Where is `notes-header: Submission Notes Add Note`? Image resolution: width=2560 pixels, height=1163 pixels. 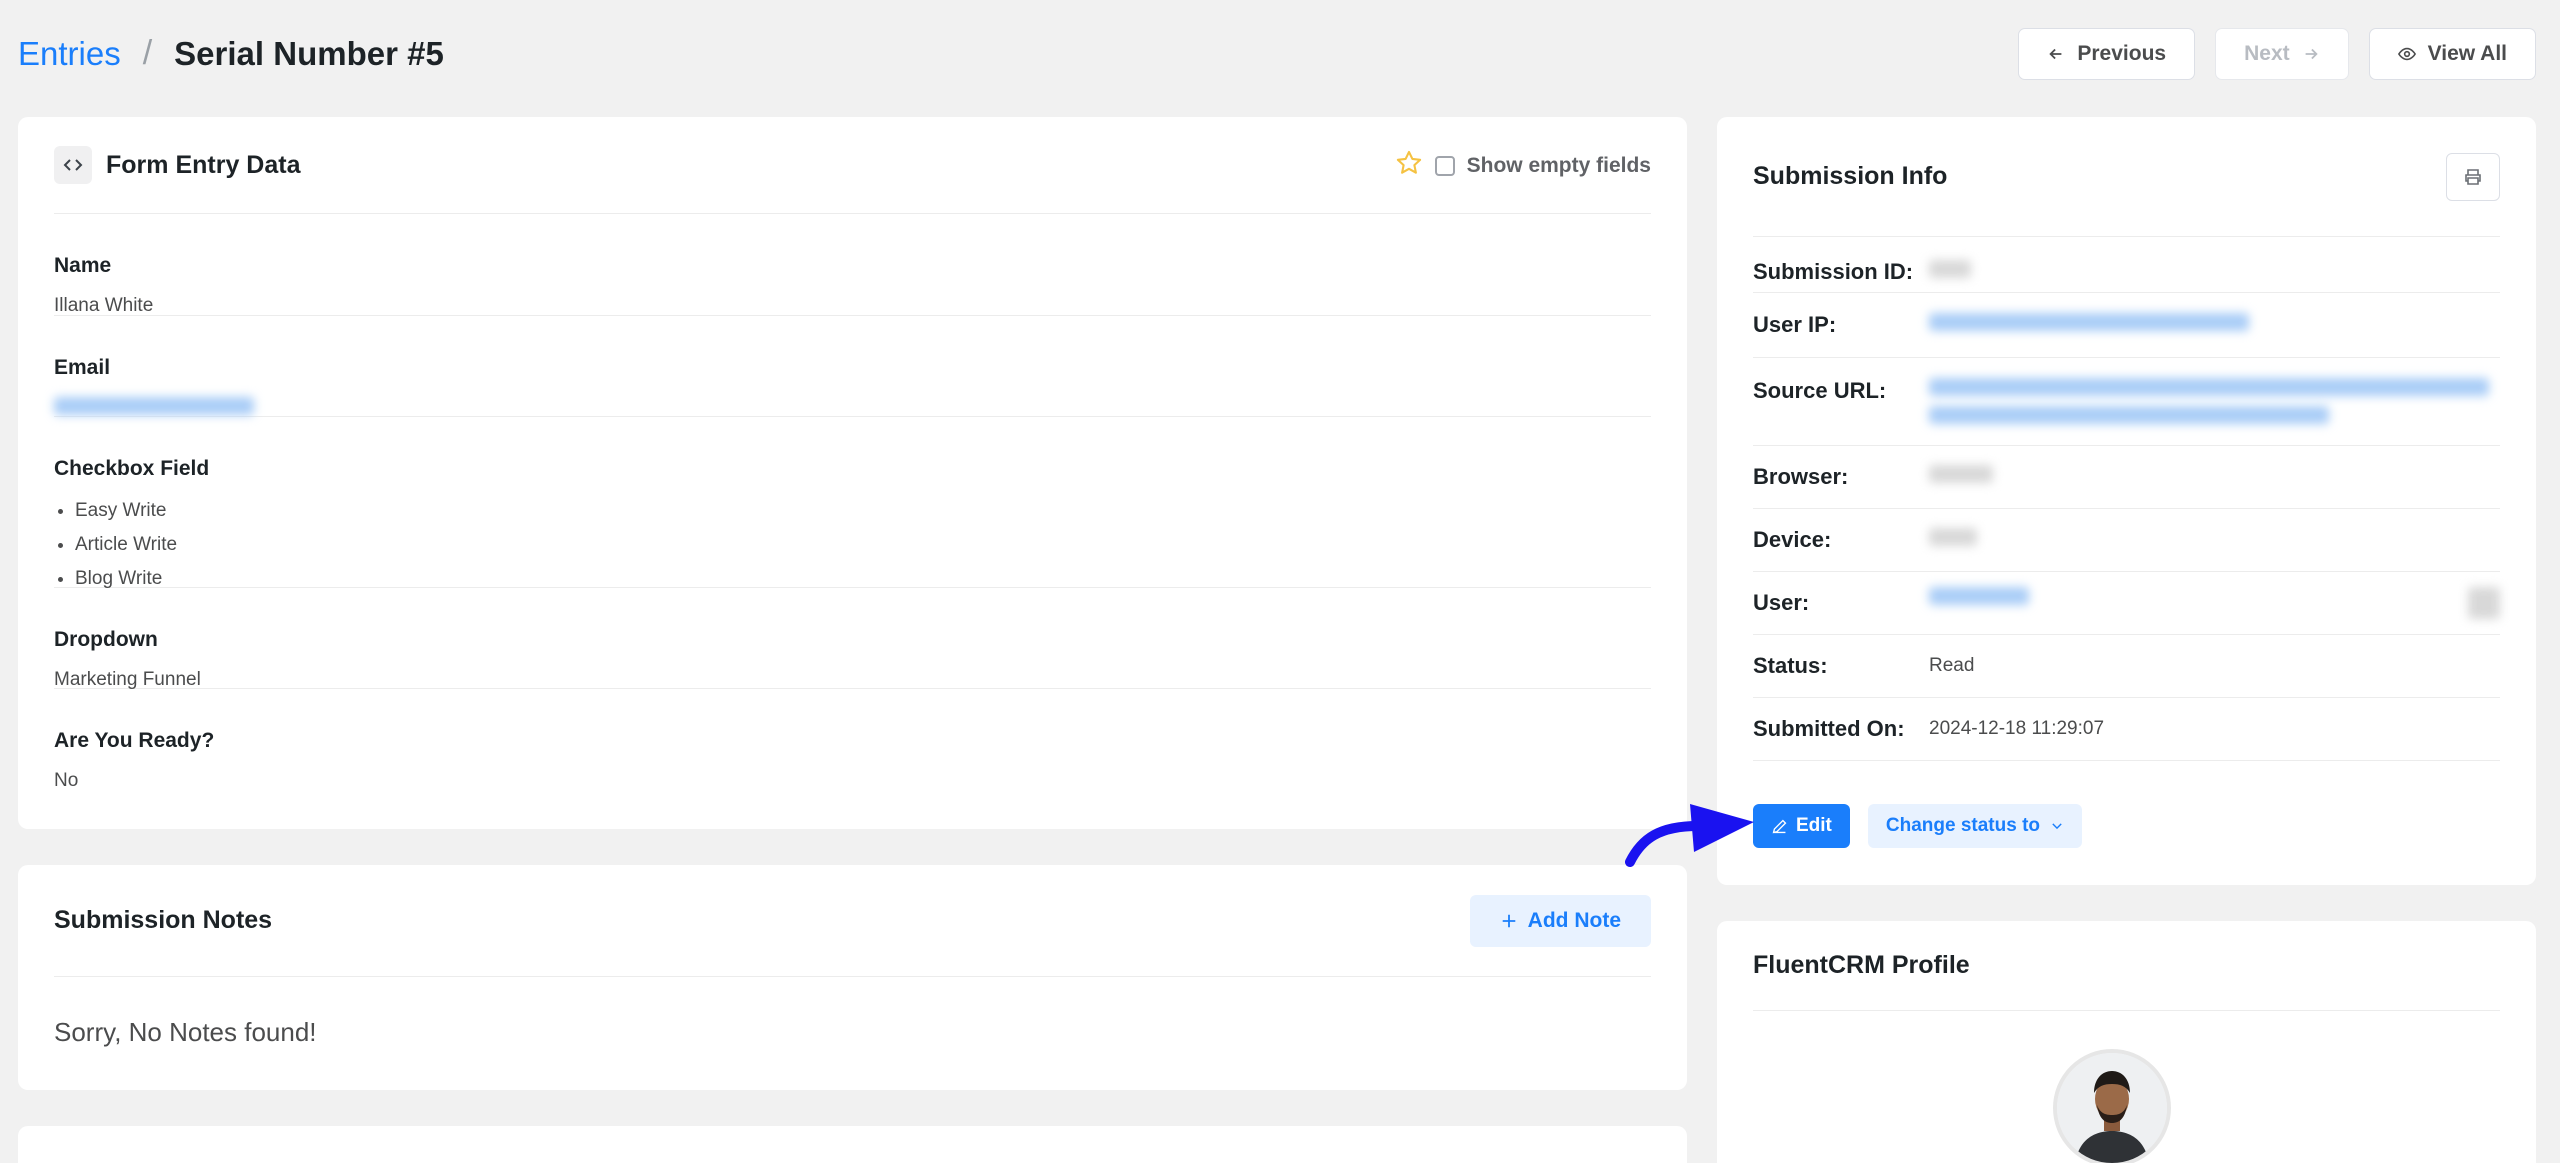 notes-header: Submission Notes Add Note is located at coordinates (852, 921).